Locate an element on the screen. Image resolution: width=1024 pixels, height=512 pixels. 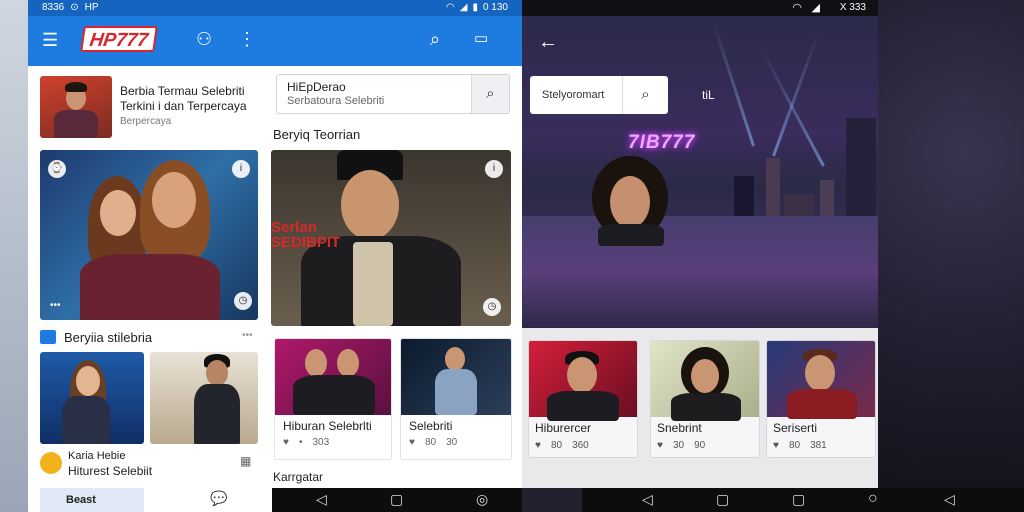
section-title-right: Beryiq Teorrian is located at coordinates (317, 134).